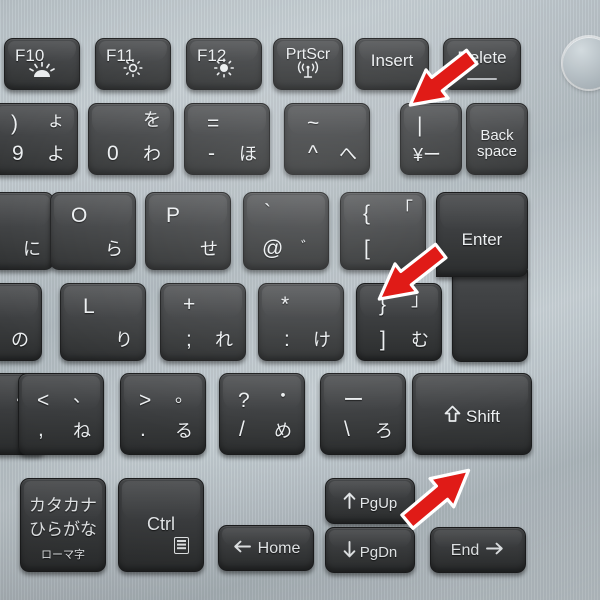  I want to click on key-semicolon: + ; れ, so click(203, 322).